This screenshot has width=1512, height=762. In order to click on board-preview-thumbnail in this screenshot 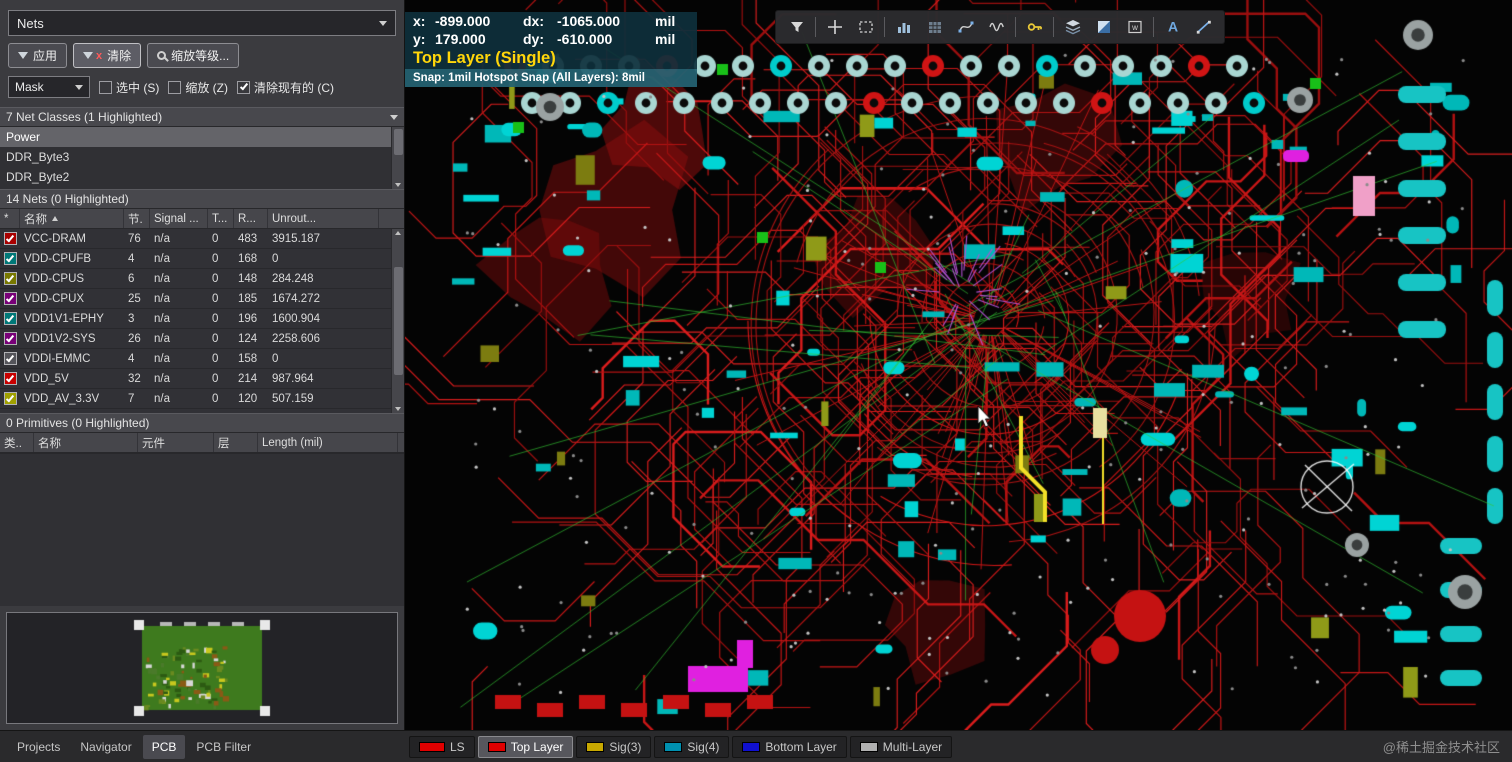, I will do `click(202, 668)`.